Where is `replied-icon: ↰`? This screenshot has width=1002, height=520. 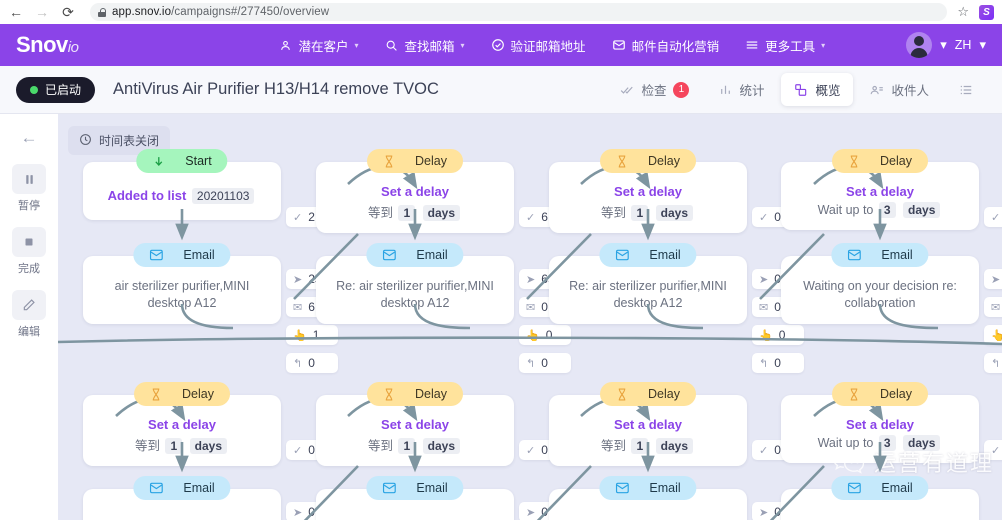
replied-icon: ↰ is located at coordinates (996, 363).